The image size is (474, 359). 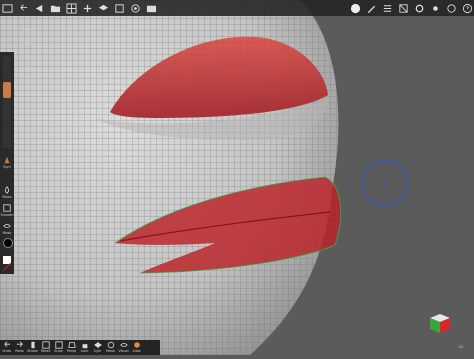 I want to click on brush-center-dot, so click(x=384, y=182).